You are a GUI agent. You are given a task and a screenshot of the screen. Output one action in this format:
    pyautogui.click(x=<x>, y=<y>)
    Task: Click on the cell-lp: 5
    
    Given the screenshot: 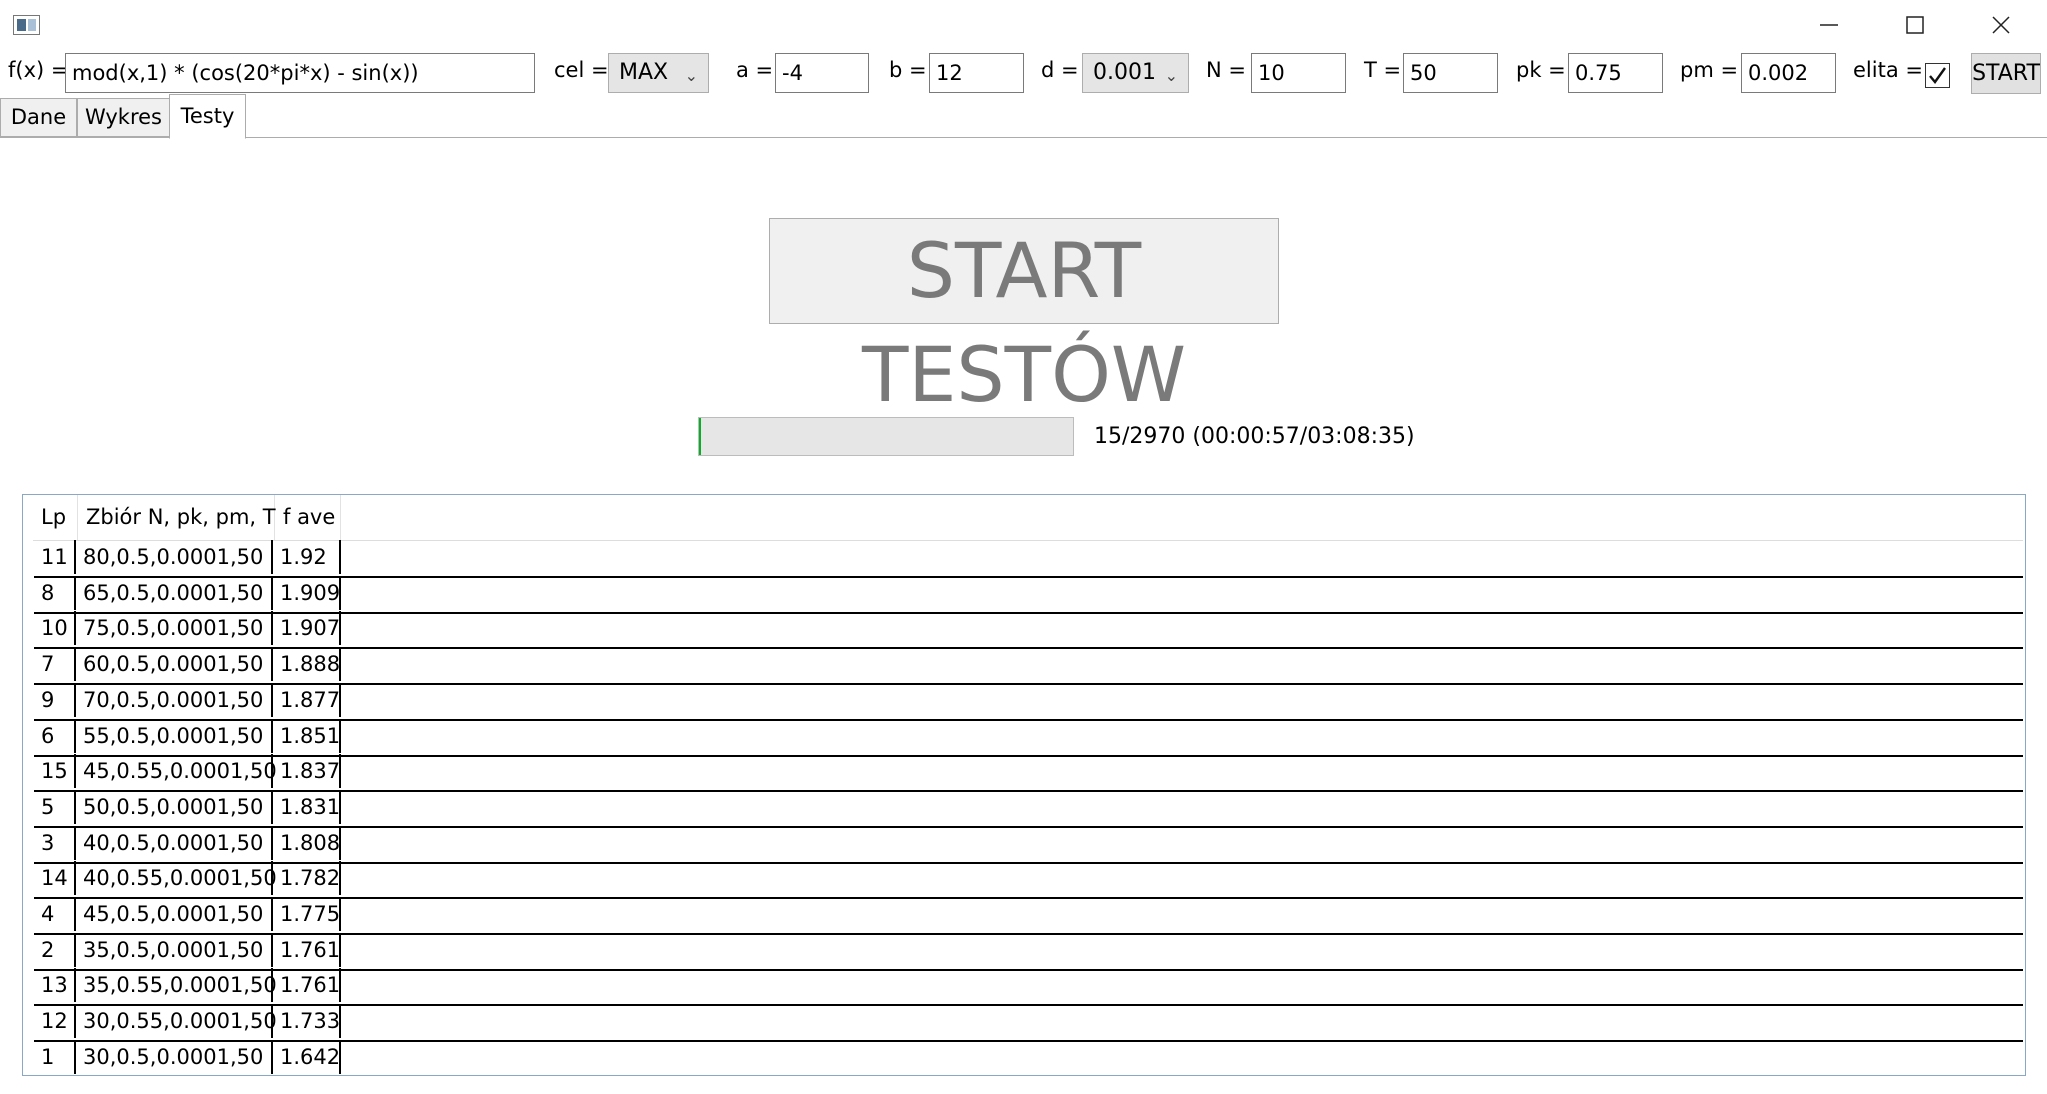 What is the action you would take?
    pyautogui.click(x=55, y=806)
    